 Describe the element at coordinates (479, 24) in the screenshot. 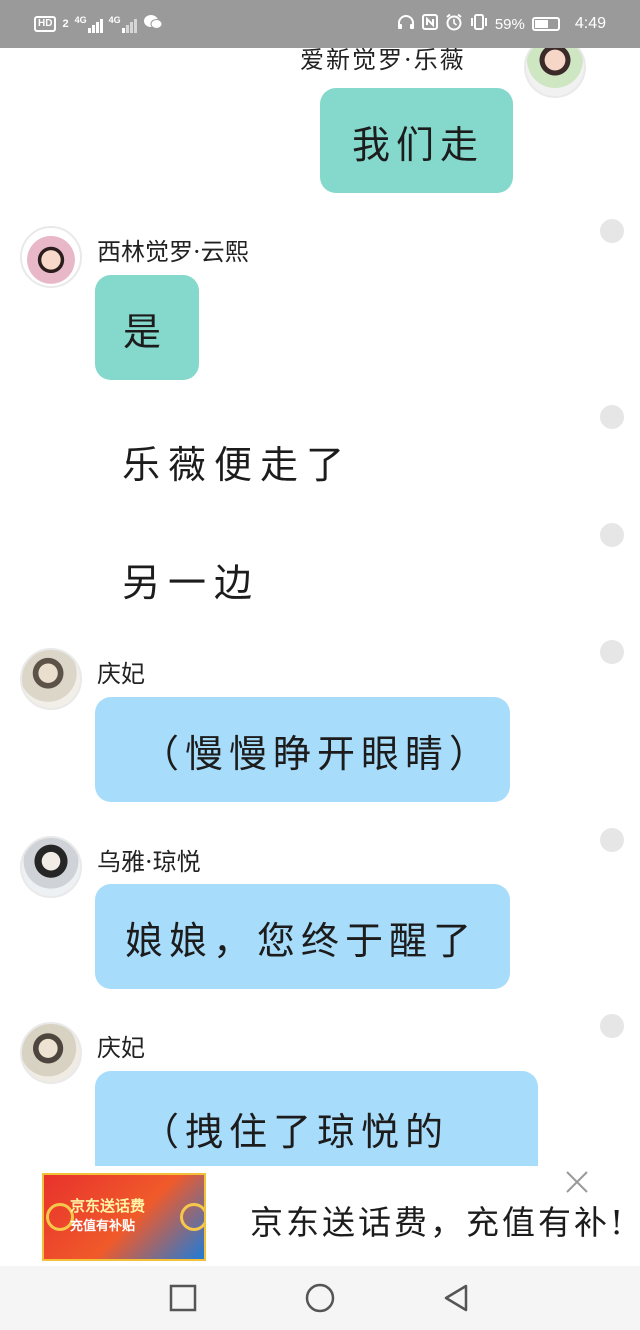

I see `vibrate-icon` at that location.